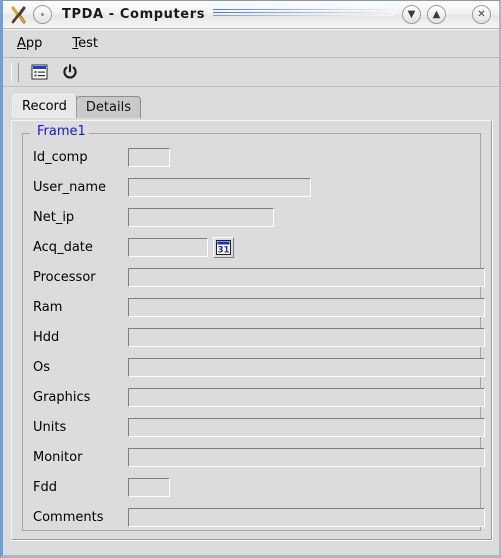 The width and height of the screenshot is (501, 558). Describe the element at coordinates (62, 397) in the screenshot. I see `field-label: Graphics` at that location.